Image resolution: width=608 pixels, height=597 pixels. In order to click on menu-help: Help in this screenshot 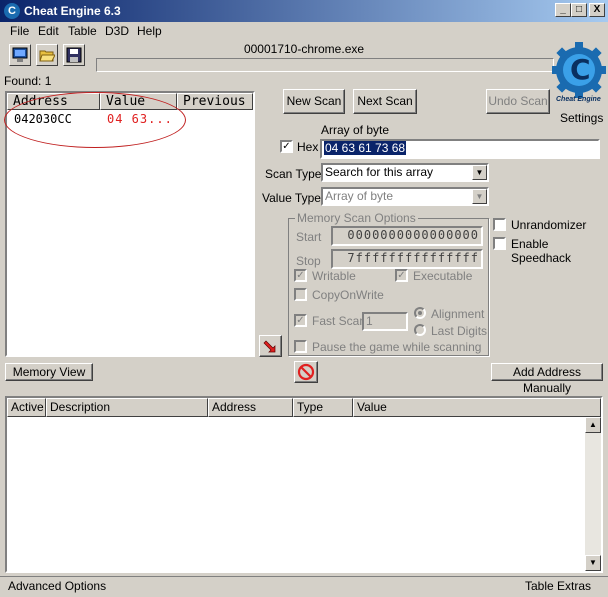, I will do `click(149, 31)`.